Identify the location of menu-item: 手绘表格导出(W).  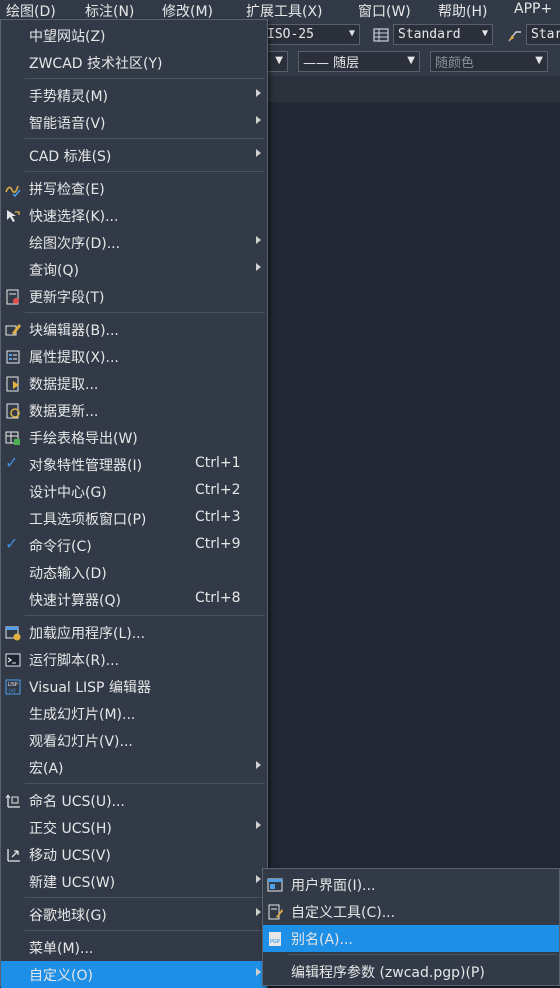
(134, 437).